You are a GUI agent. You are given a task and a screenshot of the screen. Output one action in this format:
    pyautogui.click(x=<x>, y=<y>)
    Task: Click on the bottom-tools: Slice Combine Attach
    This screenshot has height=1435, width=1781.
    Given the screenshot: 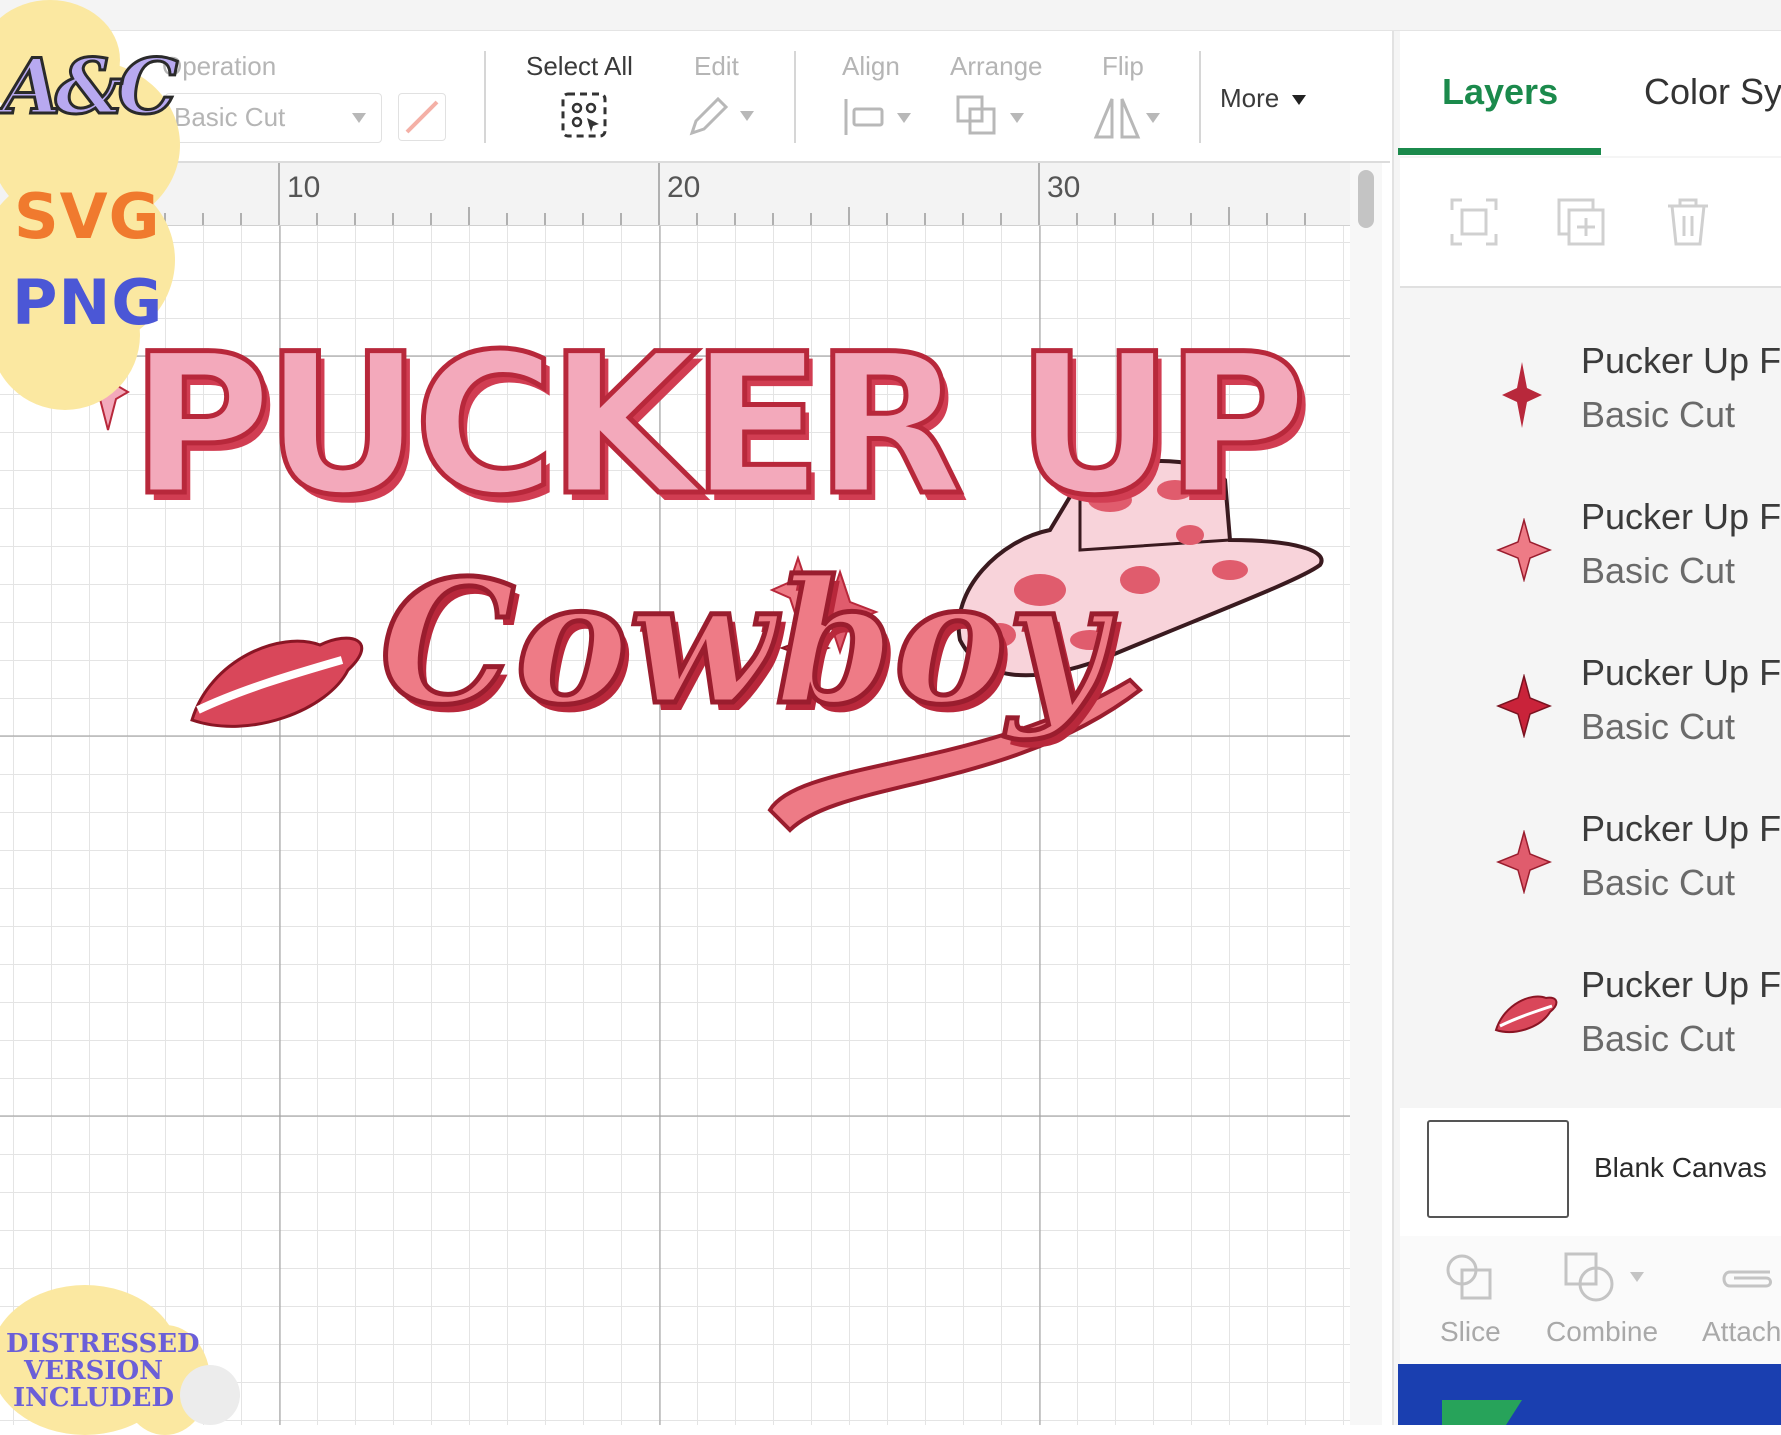 What is the action you would take?
    pyautogui.click(x=1590, y=1302)
    